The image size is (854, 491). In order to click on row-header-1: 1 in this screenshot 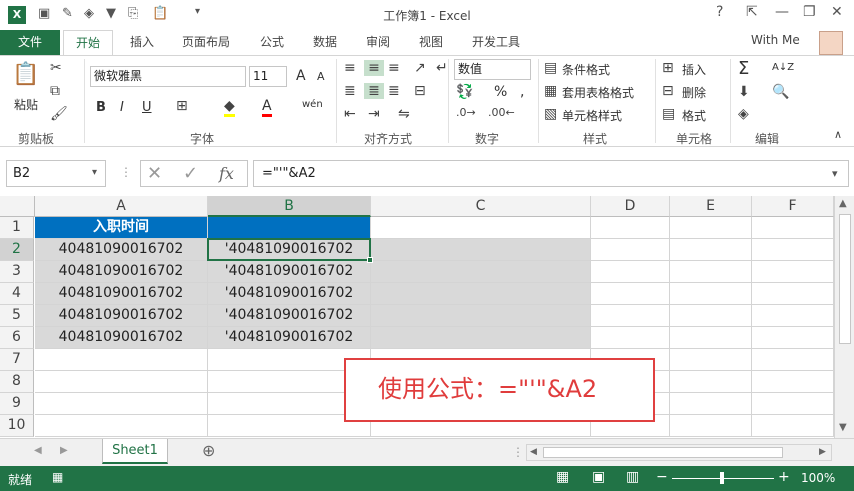, I will do `click(17, 228)`.